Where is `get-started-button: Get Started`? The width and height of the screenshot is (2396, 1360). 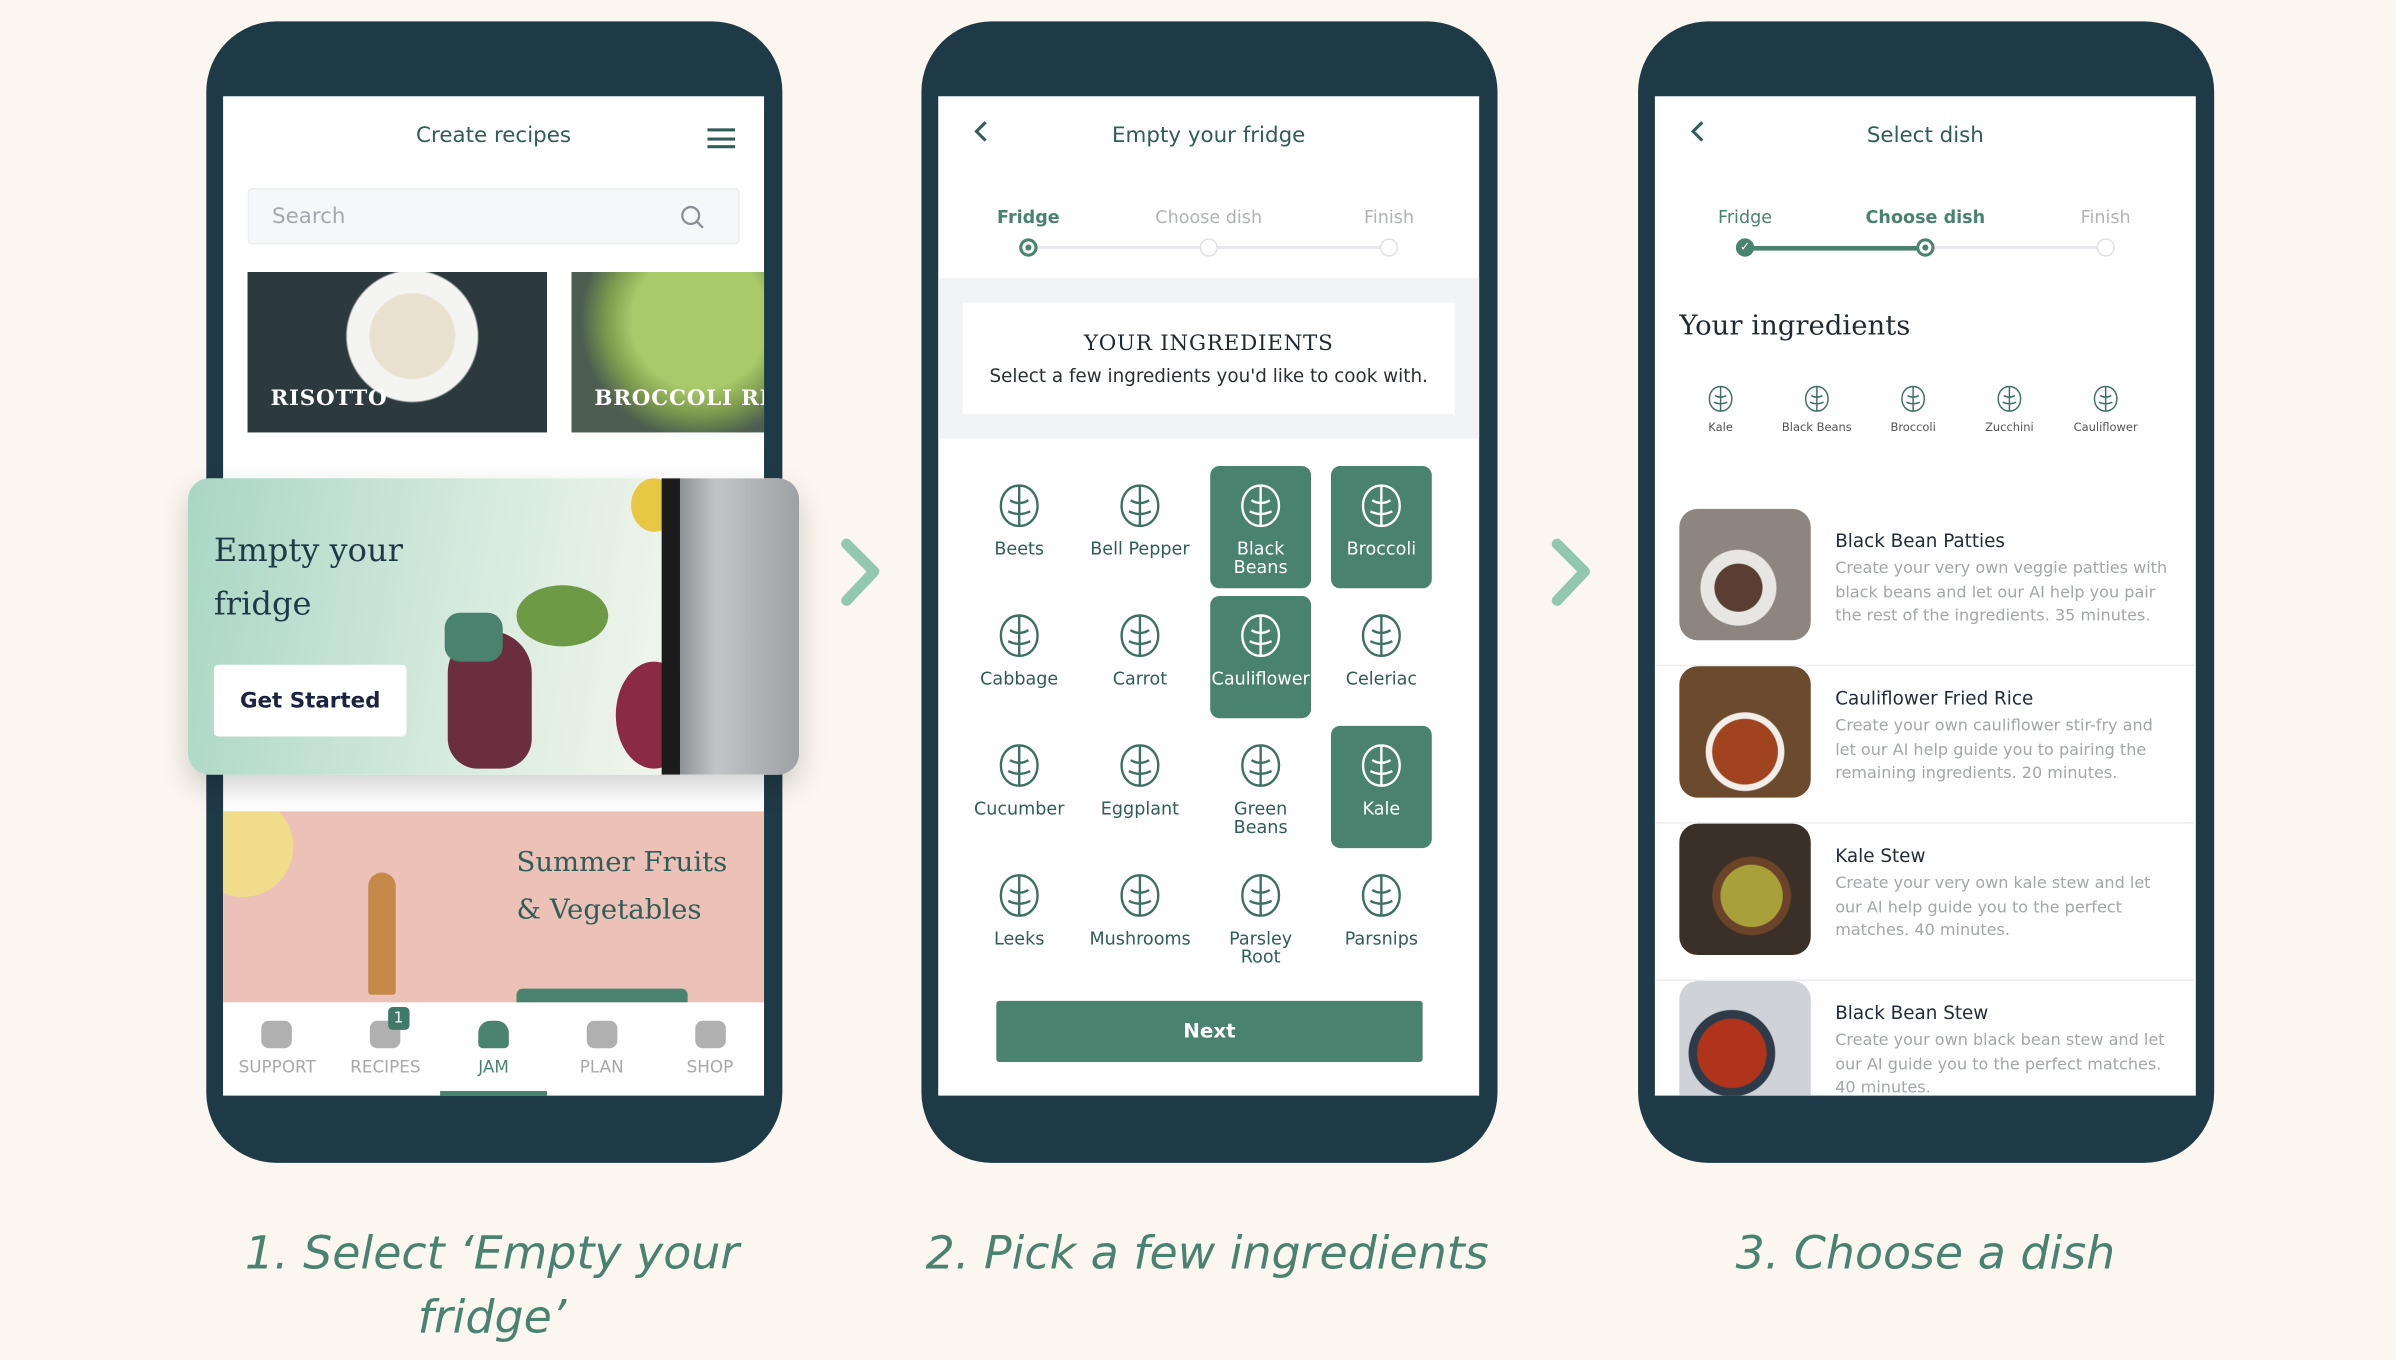 get-started-button: Get Started is located at coordinates (310, 700).